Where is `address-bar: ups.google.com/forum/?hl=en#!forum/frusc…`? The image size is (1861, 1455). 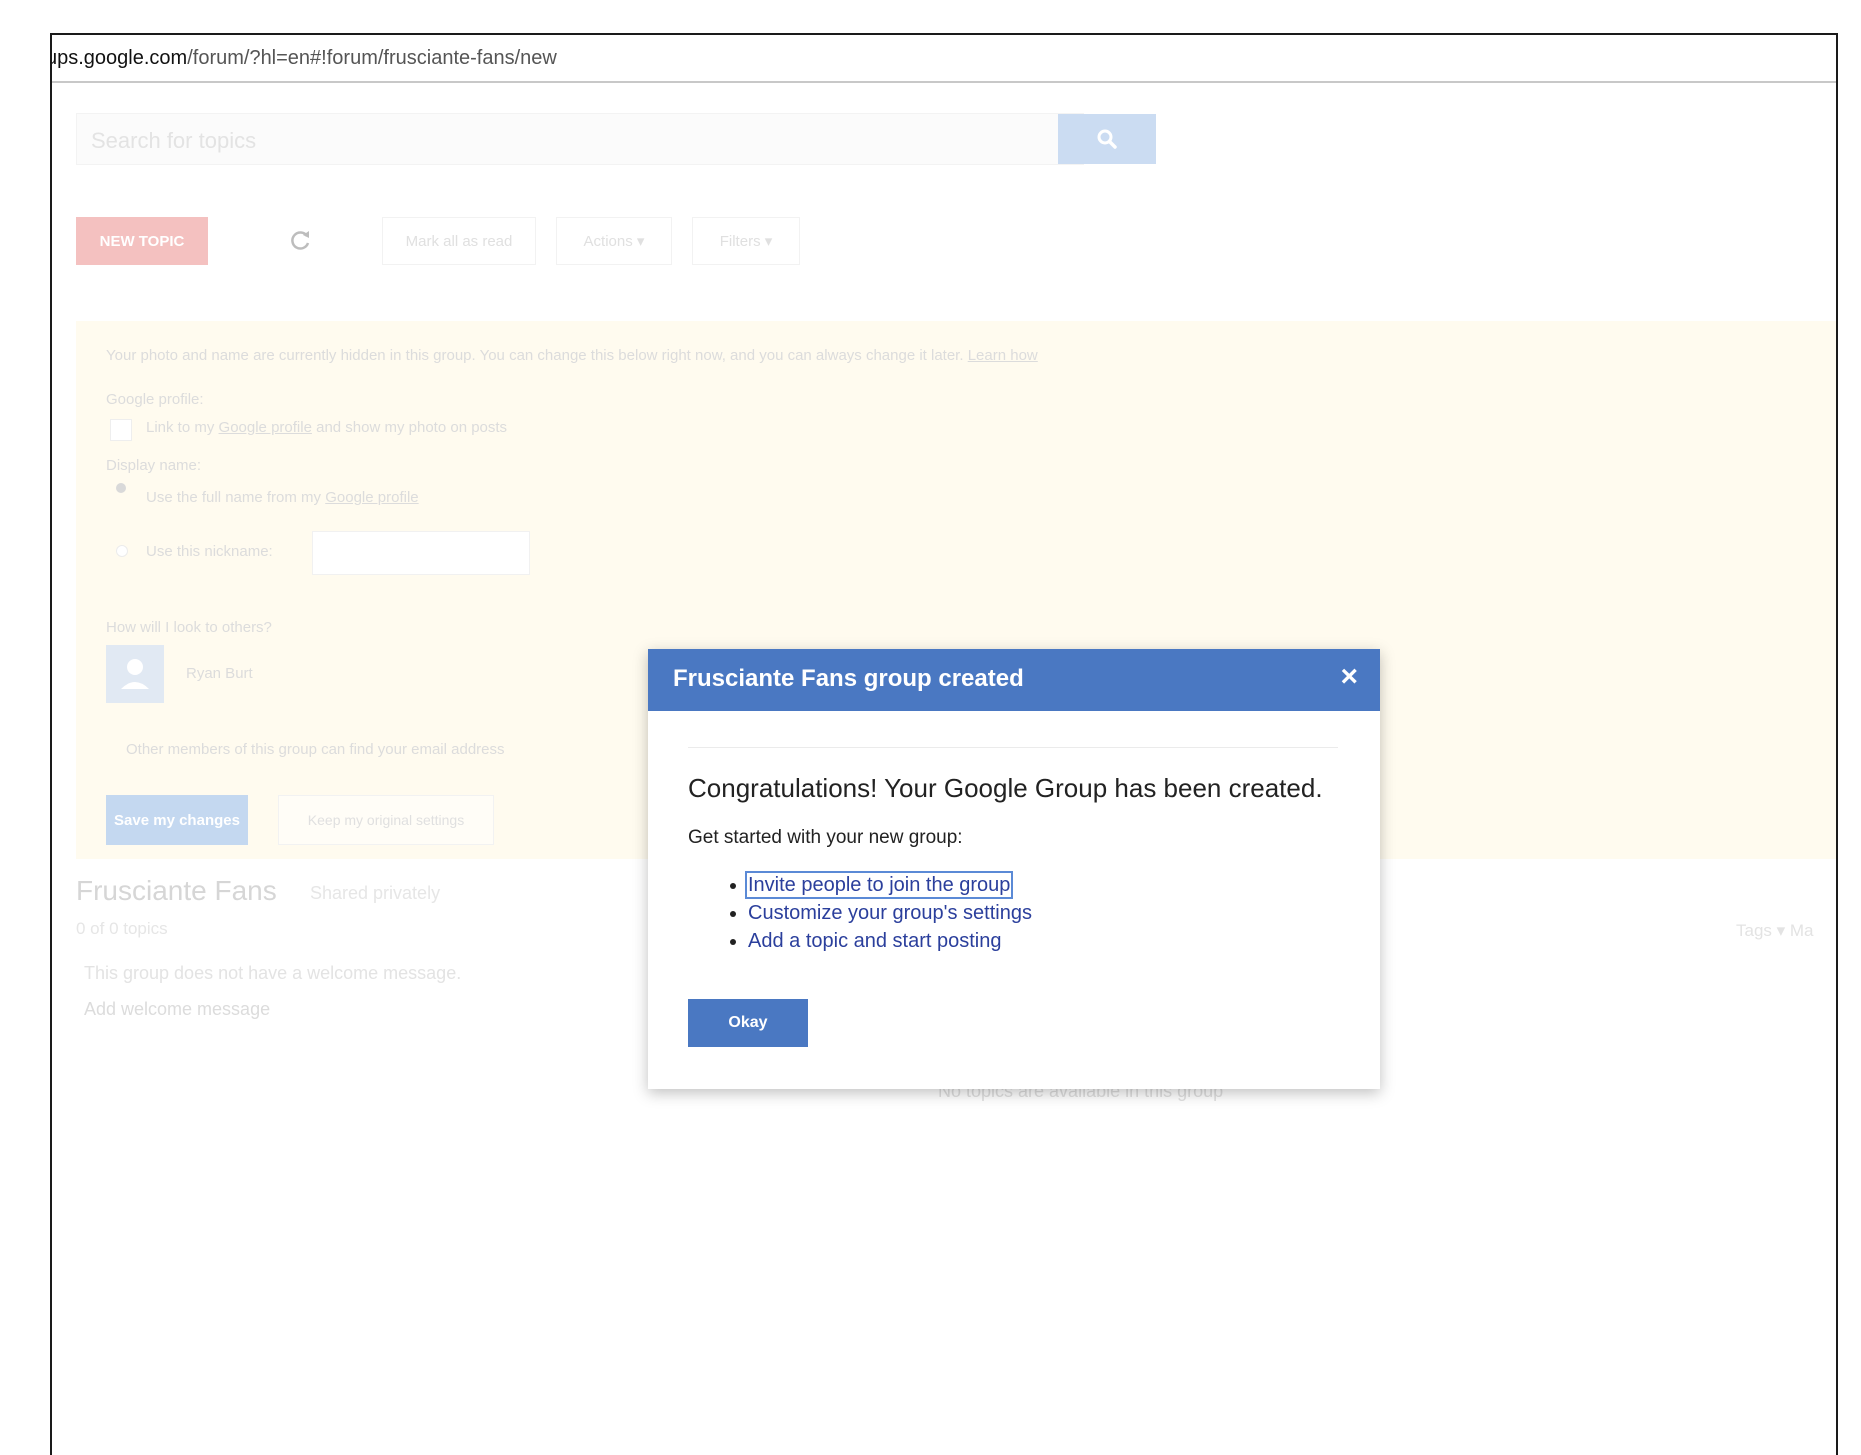 address-bar: ups.google.com/forum/?hl=en#!forum/frusc… is located at coordinates (944, 59).